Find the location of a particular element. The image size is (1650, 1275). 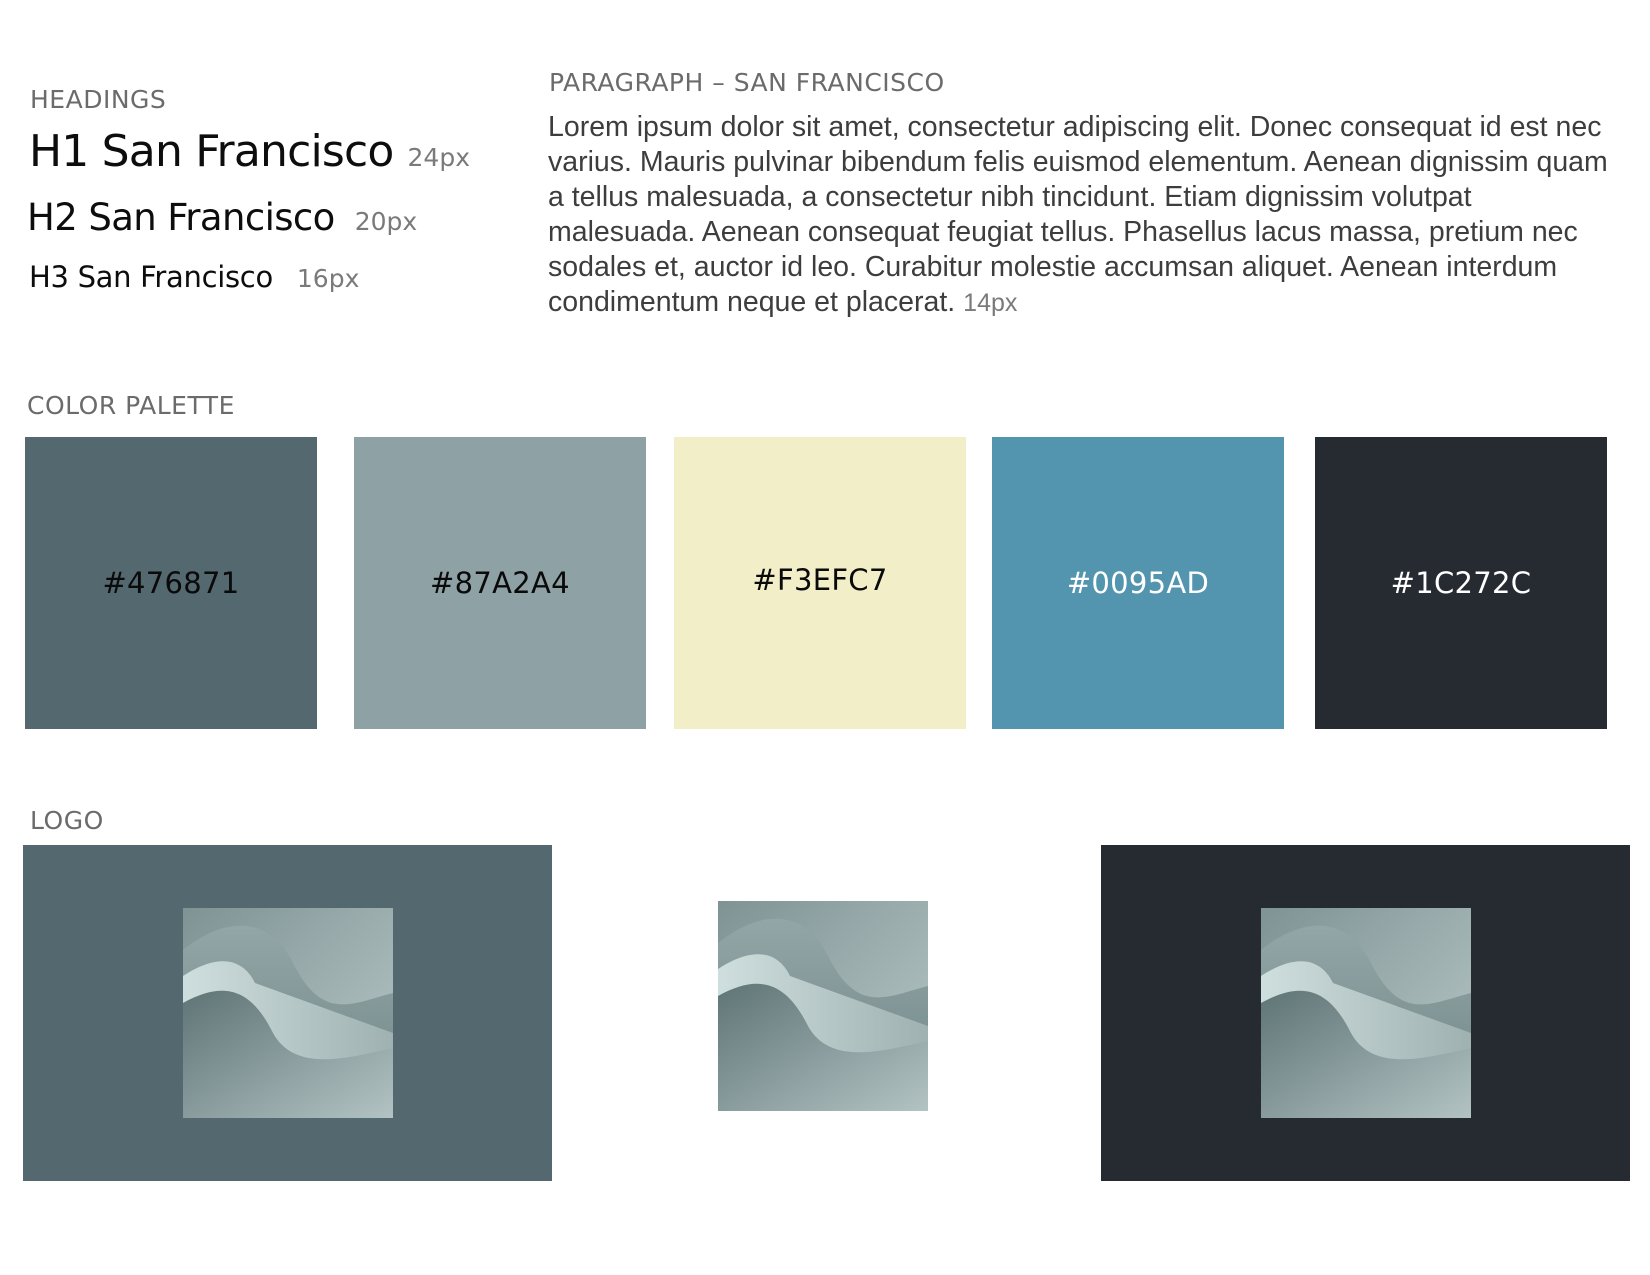

headings-label: HEADINGS is located at coordinates (98, 99).